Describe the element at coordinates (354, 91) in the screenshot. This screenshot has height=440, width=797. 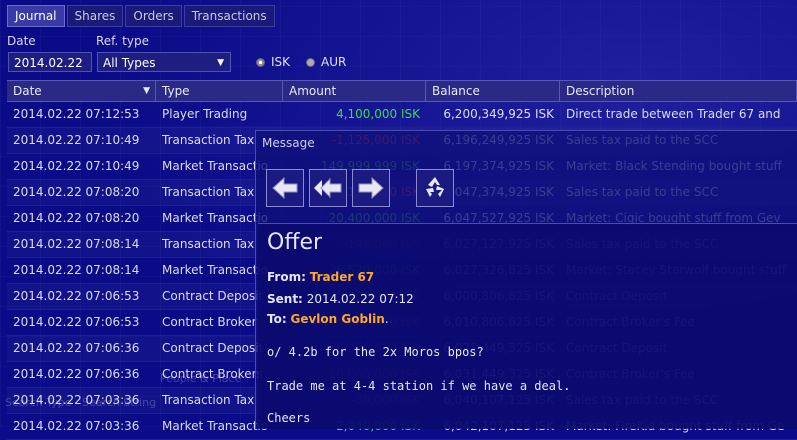
I see `column-header-amount: Amount` at that location.